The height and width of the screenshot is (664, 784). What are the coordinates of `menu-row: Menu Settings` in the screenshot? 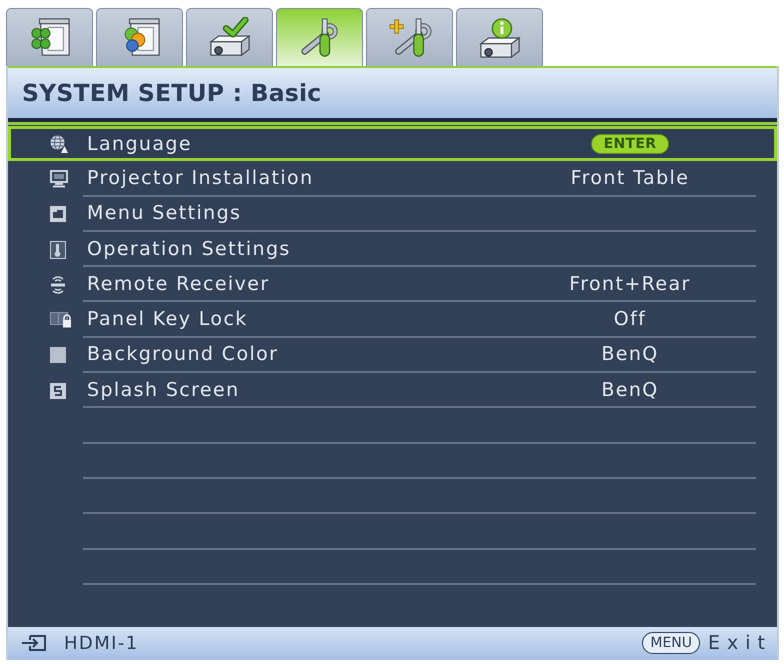 It's located at (392, 214).